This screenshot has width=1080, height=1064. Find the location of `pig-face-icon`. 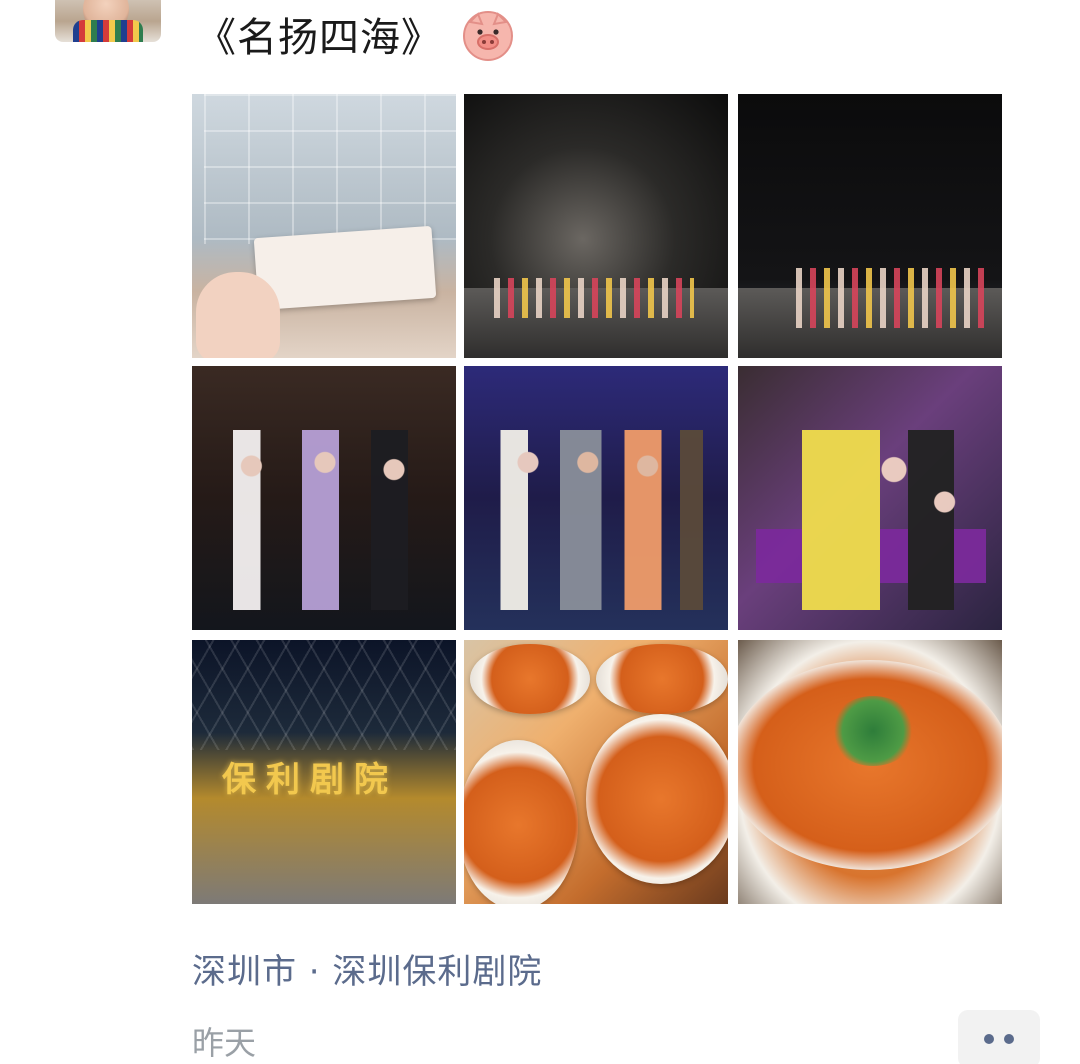

pig-face-icon is located at coordinates (488, 34).